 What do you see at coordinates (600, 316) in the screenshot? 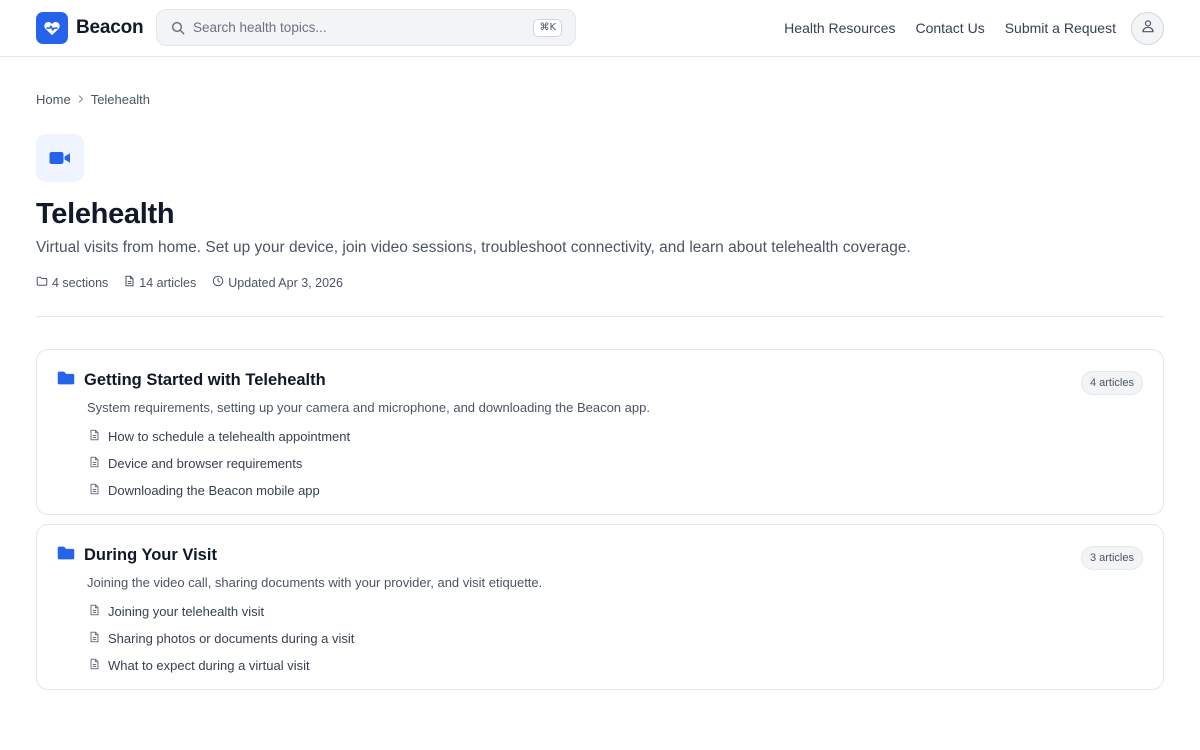
I see `divider` at bounding box center [600, 316].